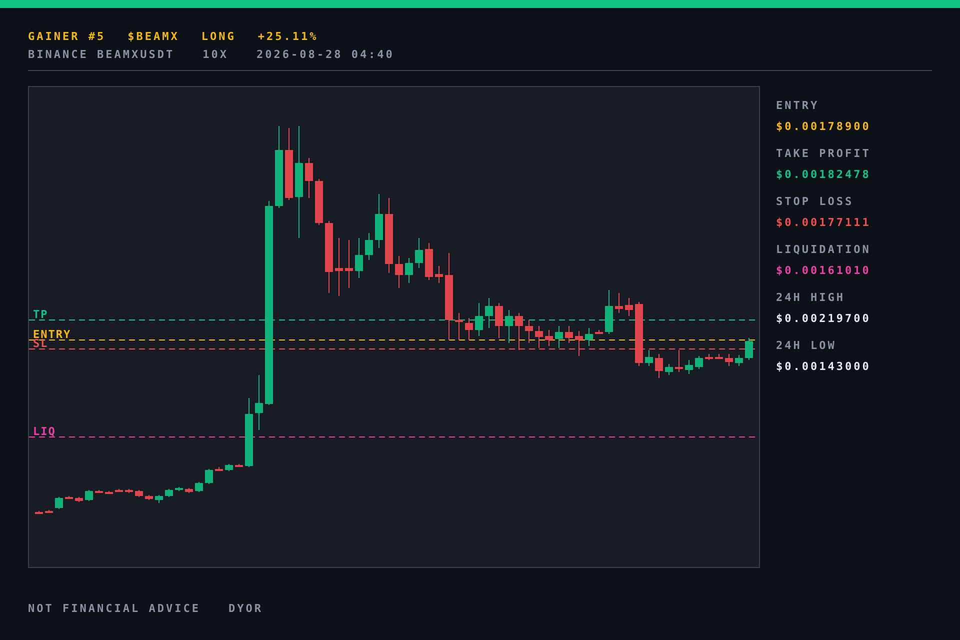  What do you see at coordinates (245, 608) in the screenshot?
I see `disclaimer-text: DYOR` at bounding box center [245, 608].